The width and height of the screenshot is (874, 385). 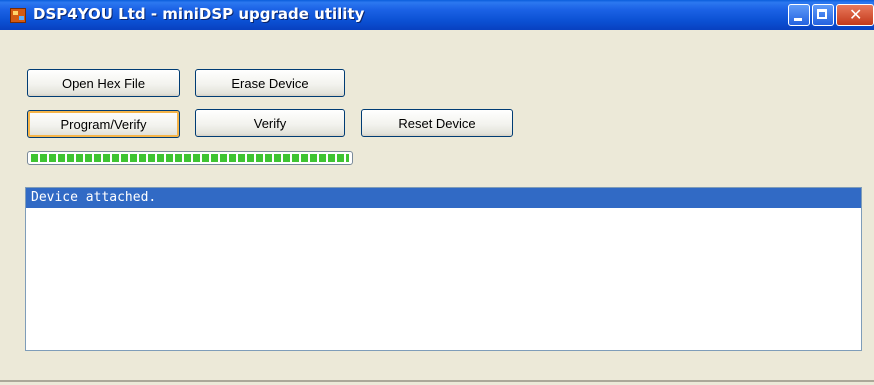 I want to click on reset-device-button: Reset Device, so click(x=437, y=123).